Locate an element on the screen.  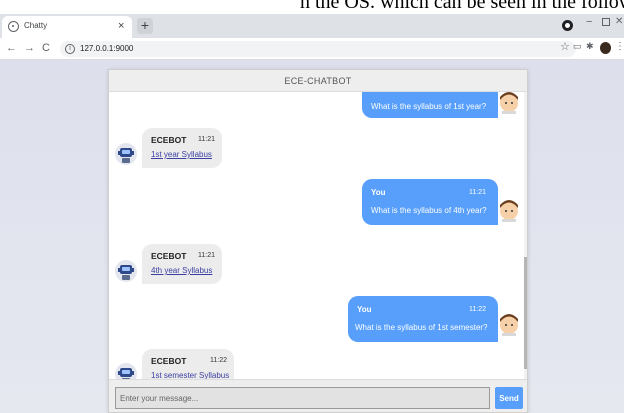
syllabus-link: 4th year Syllabus is located at coordinates (181, 270).